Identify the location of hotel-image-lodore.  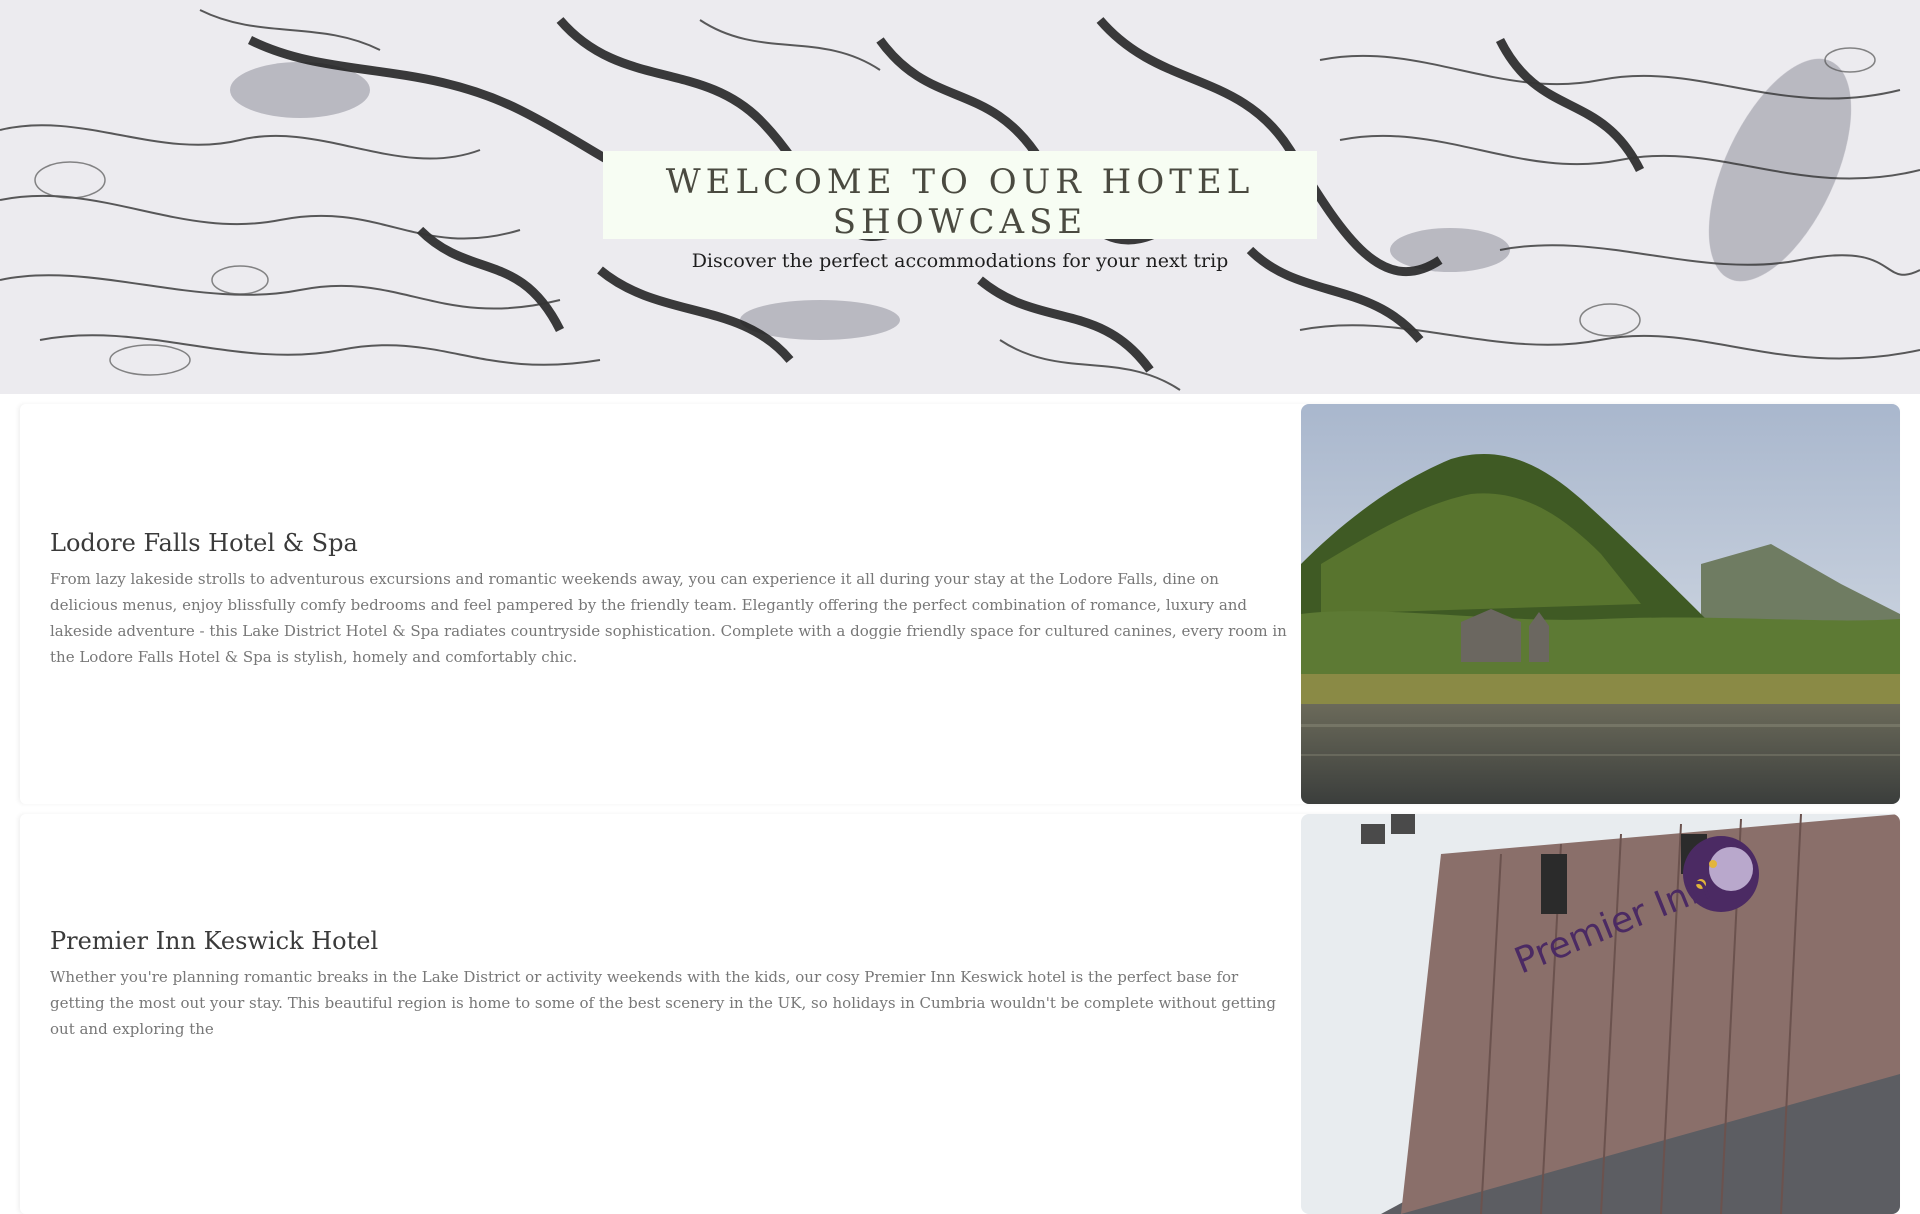
(1600, 604).